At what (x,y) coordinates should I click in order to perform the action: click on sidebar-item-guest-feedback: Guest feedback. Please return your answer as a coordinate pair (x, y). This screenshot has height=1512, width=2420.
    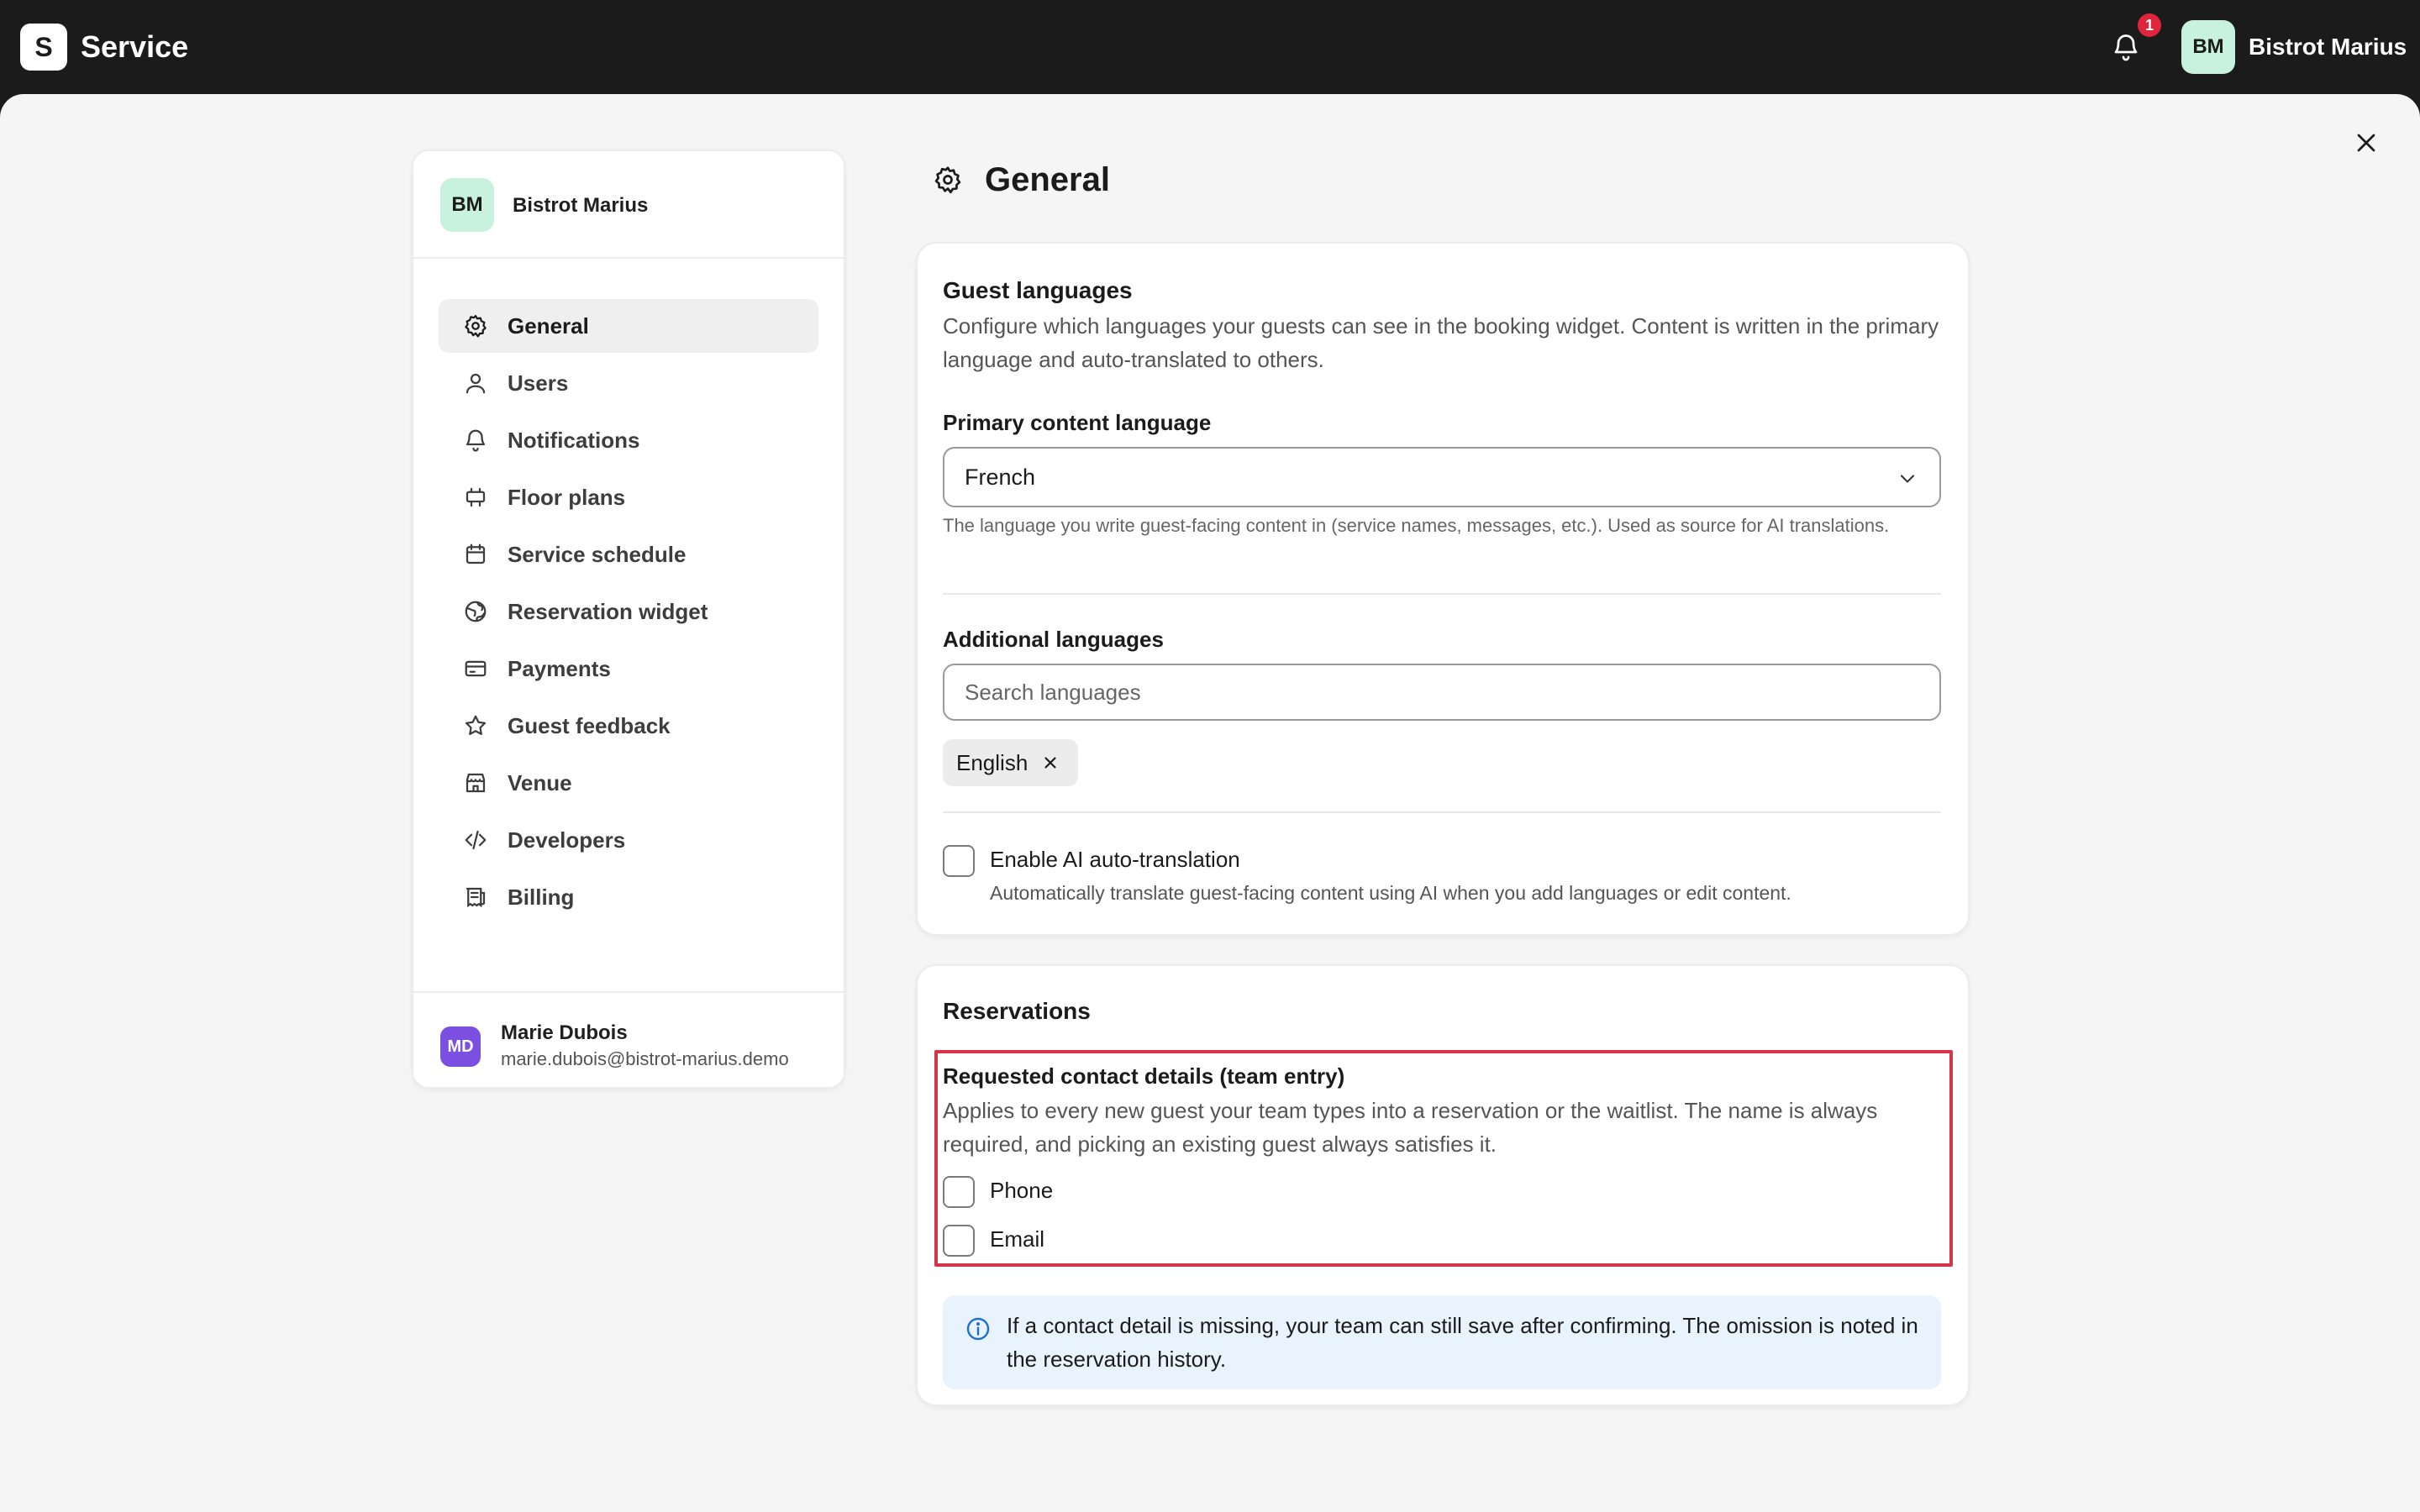
    Looking at the image, I should click on (628, 726).